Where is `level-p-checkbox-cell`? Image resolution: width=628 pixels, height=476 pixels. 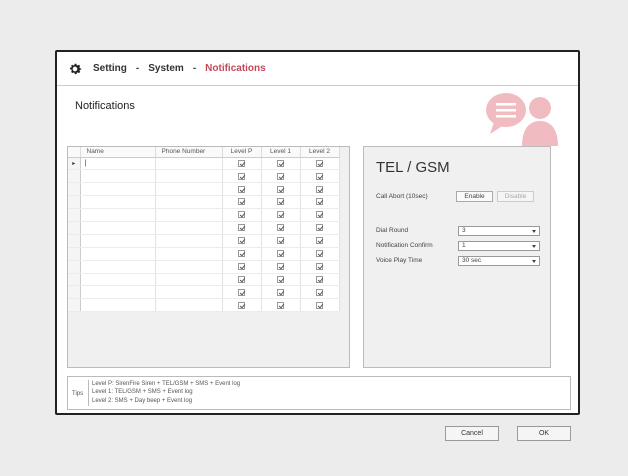
level-p-checkbox-cell is located at coordinates (242, 215).